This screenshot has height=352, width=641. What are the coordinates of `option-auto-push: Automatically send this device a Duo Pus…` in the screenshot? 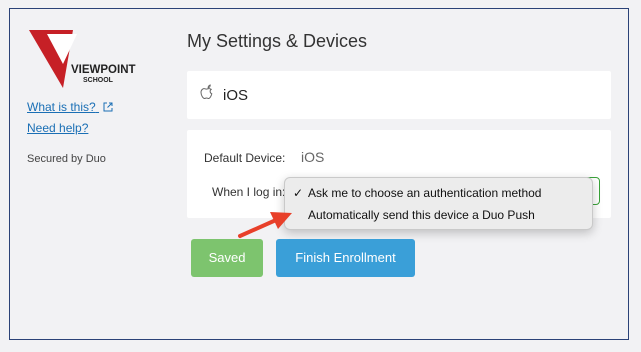 It's located at (438, 215).